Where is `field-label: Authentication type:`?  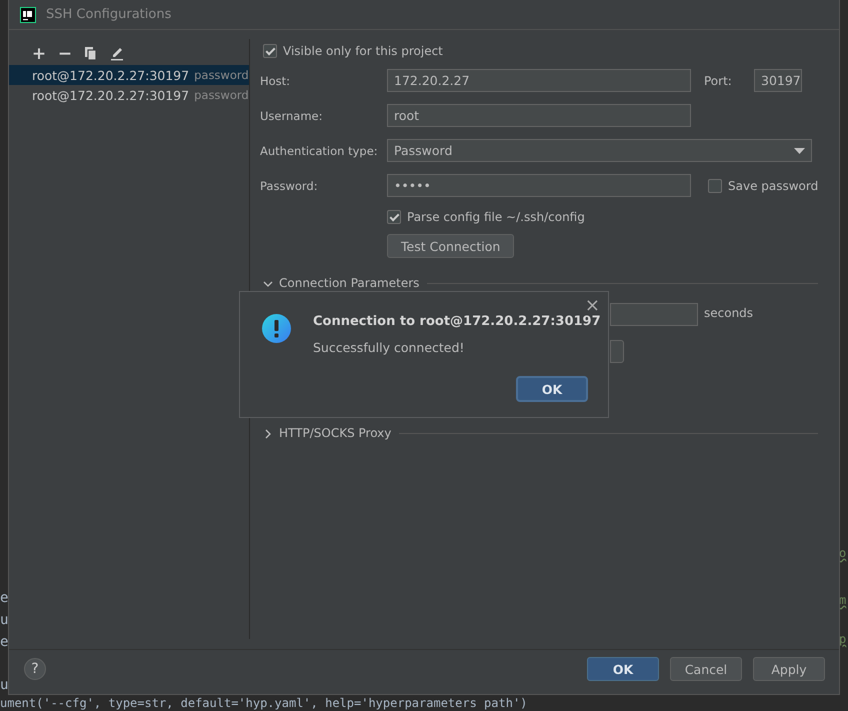 field-label: Authentication type: is located at coordinates (319, 151).